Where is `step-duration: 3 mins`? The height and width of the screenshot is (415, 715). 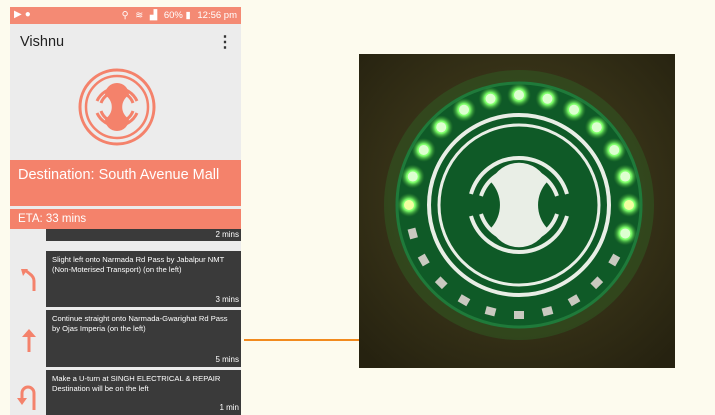
step-duration: 3 mins is located at coordinates (227, 299).